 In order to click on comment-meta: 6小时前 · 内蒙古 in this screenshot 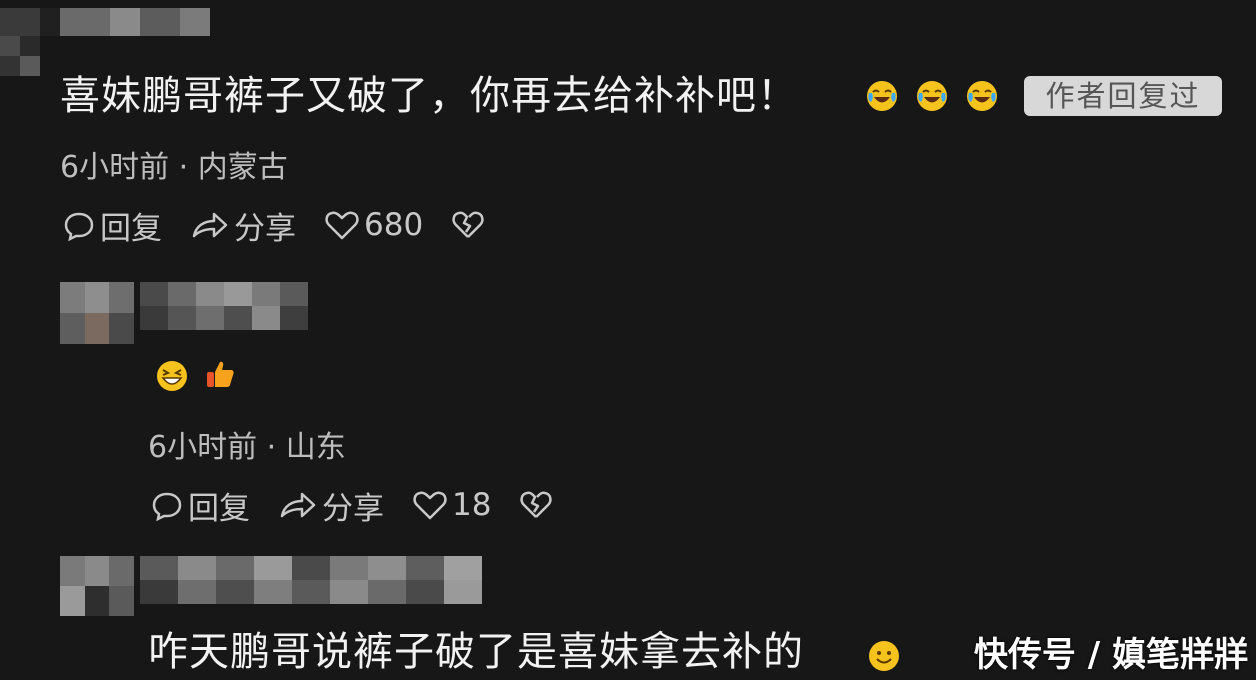, I will do `click(174, 167)`.